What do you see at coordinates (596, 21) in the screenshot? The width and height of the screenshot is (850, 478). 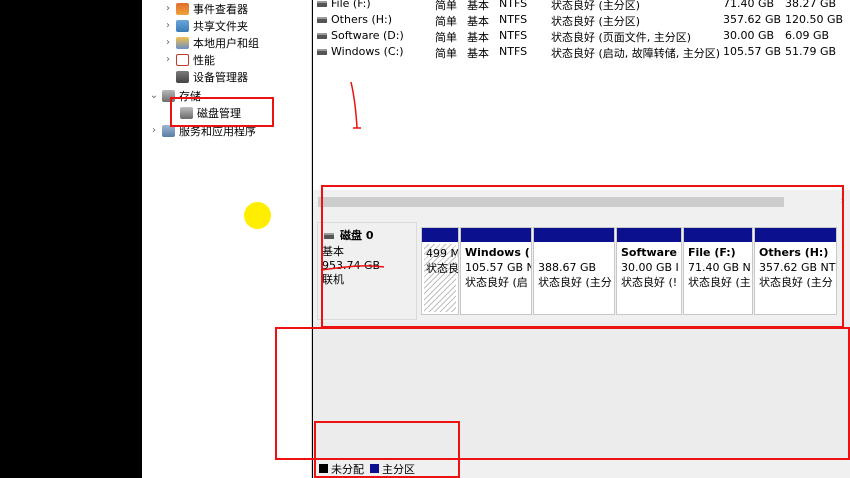 I see `volume-status: 状态良好 (主分区)` at bounding box center [596, 21].